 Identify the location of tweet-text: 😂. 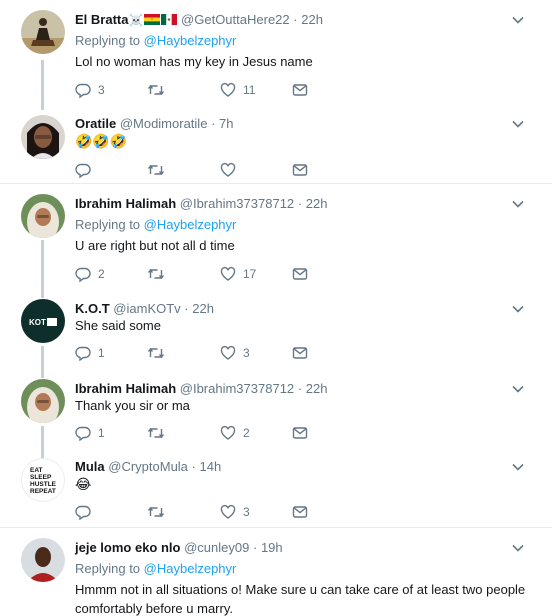
(305, 484).